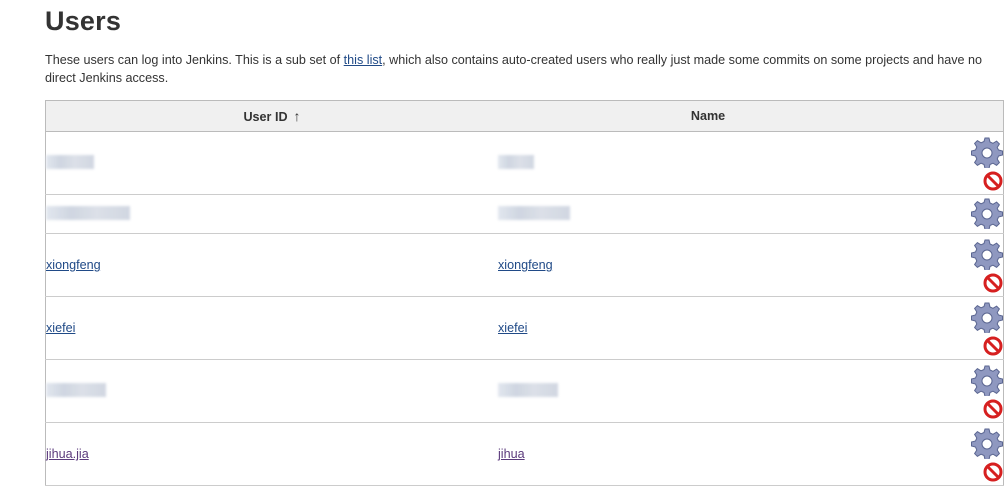 This screenshot has width=1005, height=491. Describe the element at coordinates (961, 116) in the screenshot. I see `column-header-actions` at that location.